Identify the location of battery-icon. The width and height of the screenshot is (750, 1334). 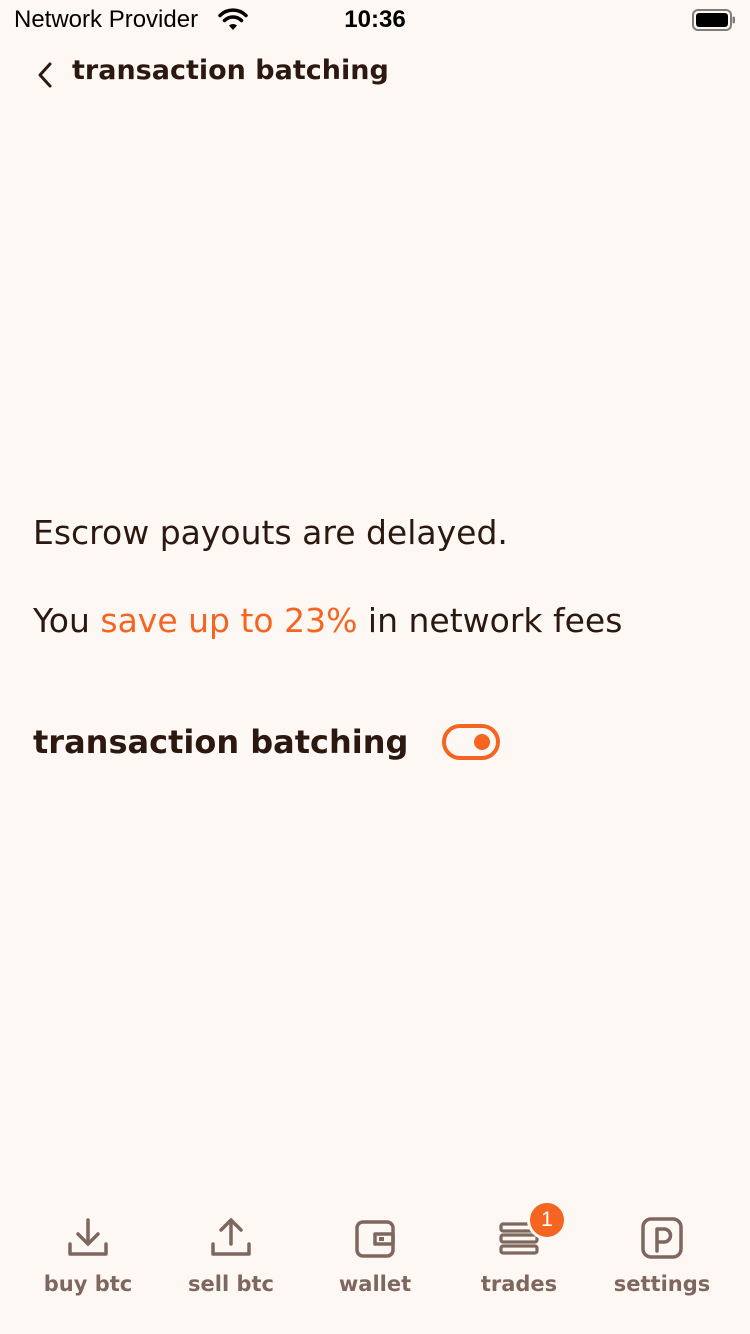
(713, 20).